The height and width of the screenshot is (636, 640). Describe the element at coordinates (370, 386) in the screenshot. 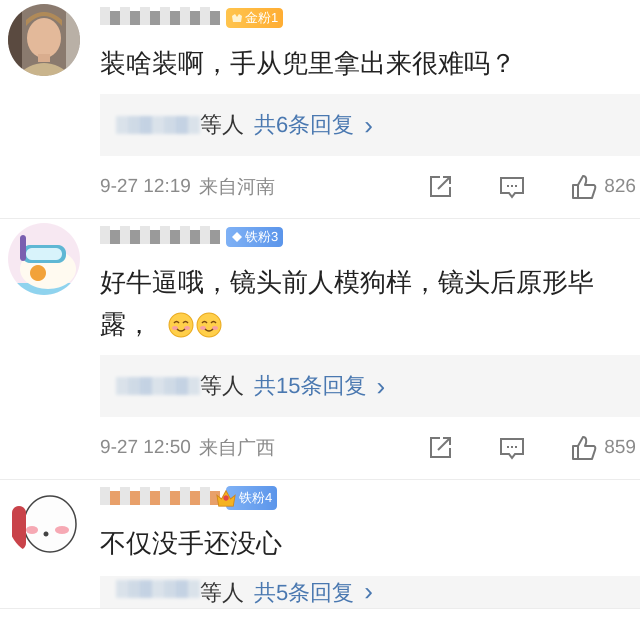

I see `replies-panel: 等人 共15条回复 ›` at that location.